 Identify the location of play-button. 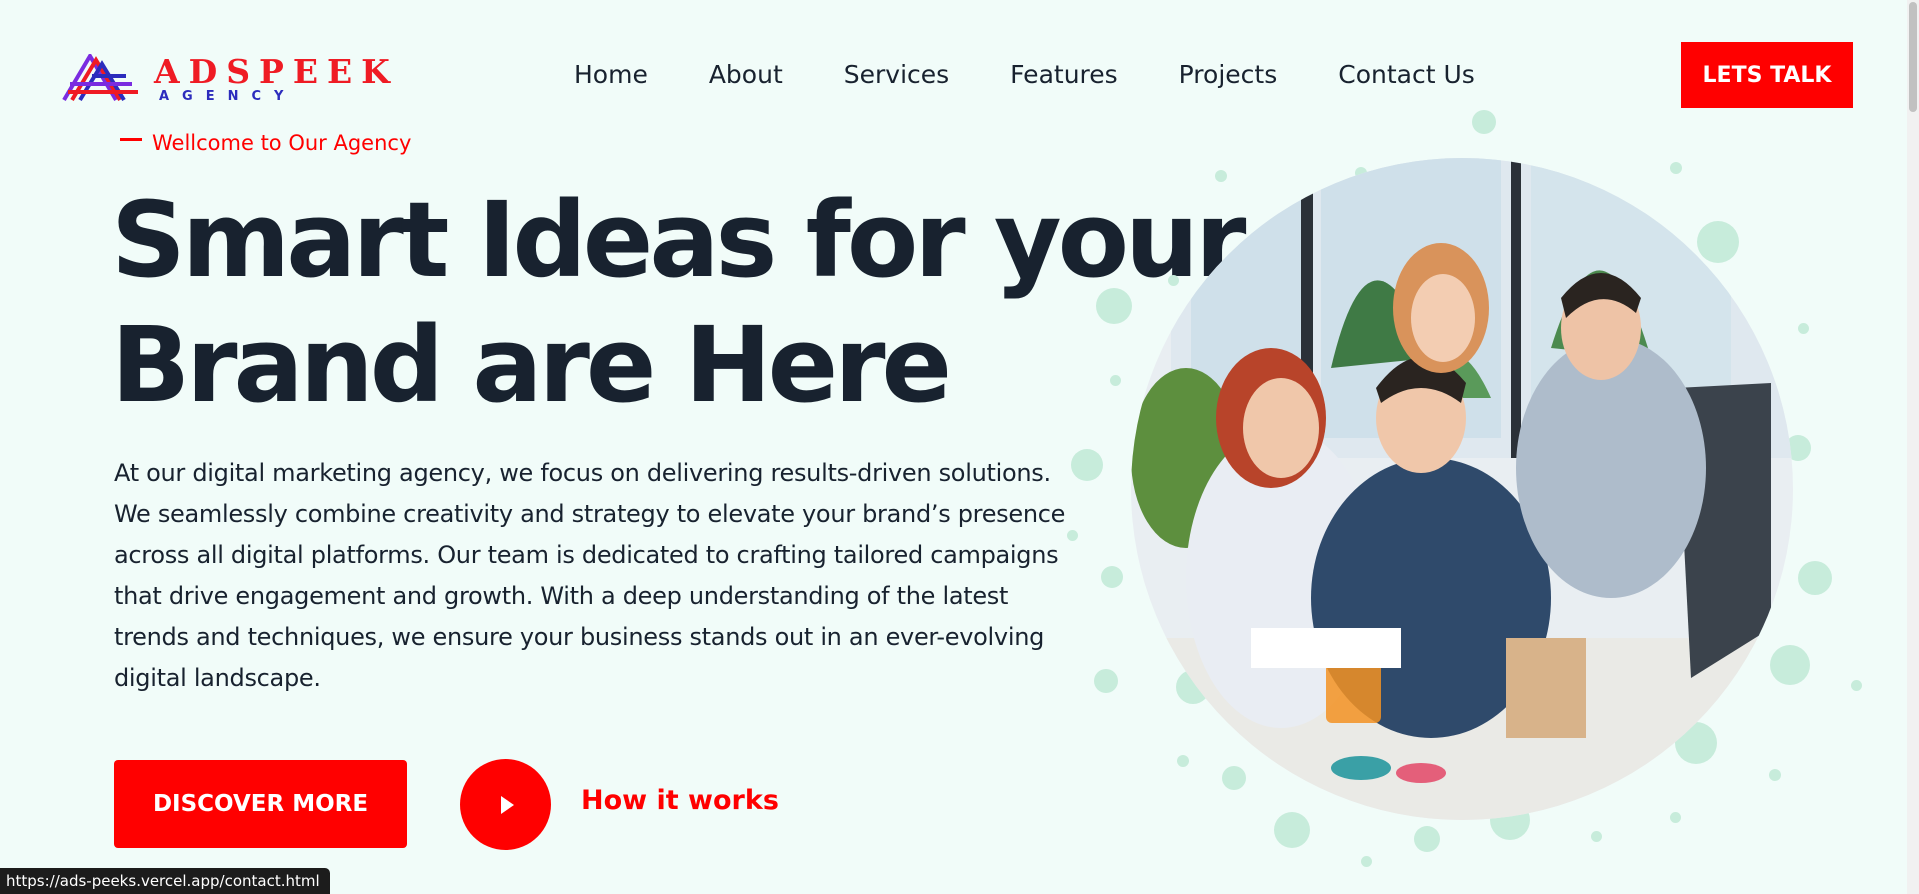
(505, 804).